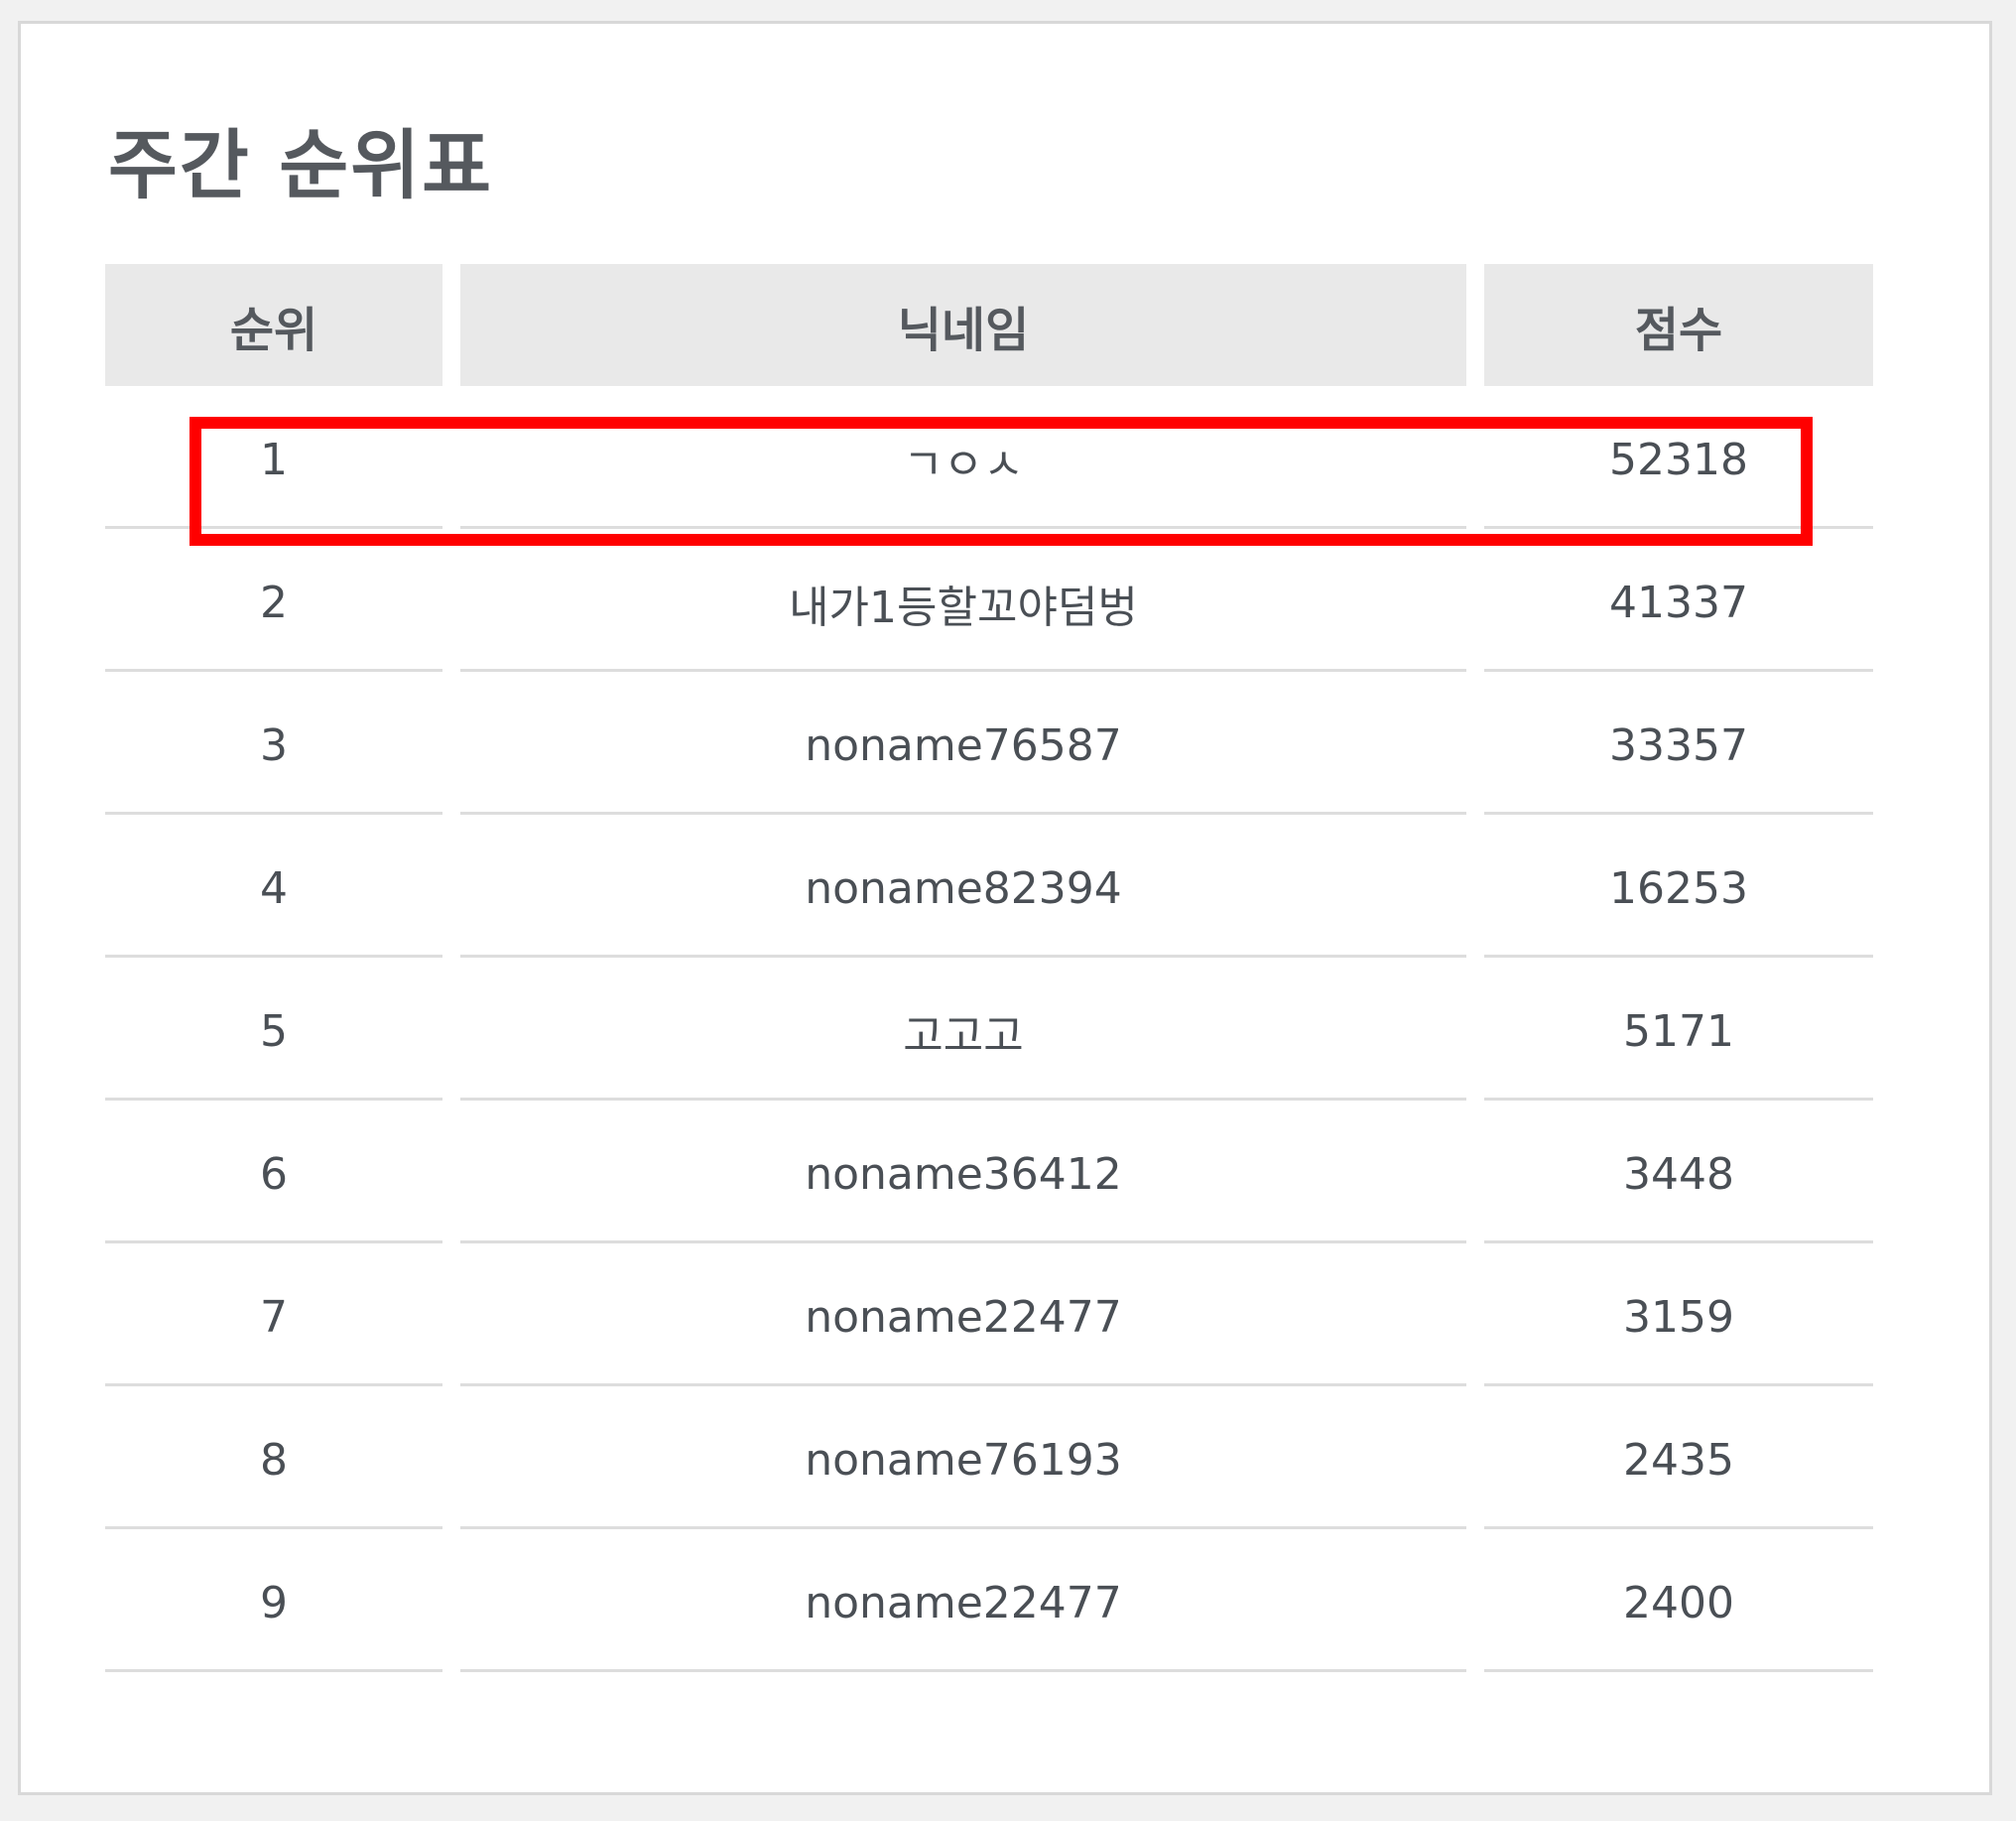 This screenshot has height=1821, width=2016. What do you see at coordinates (1678, 743) in the screenshot?
I see `score-cell: 33357` at bounding box center [1678, 743].